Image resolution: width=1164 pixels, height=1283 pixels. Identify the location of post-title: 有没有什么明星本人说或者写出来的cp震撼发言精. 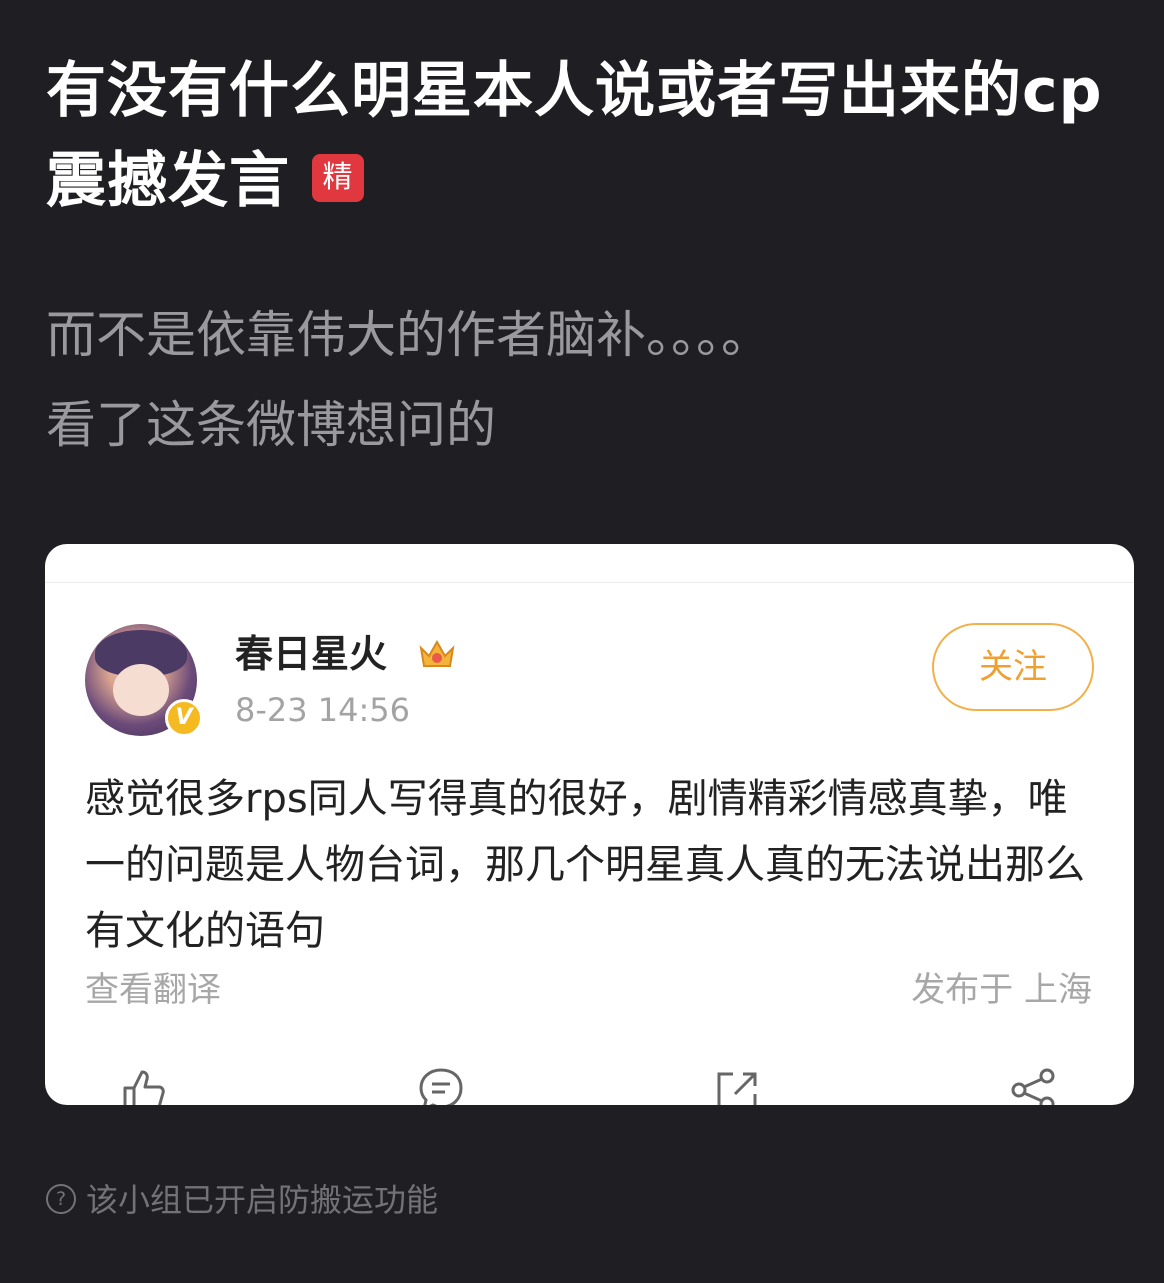
(591, 136).